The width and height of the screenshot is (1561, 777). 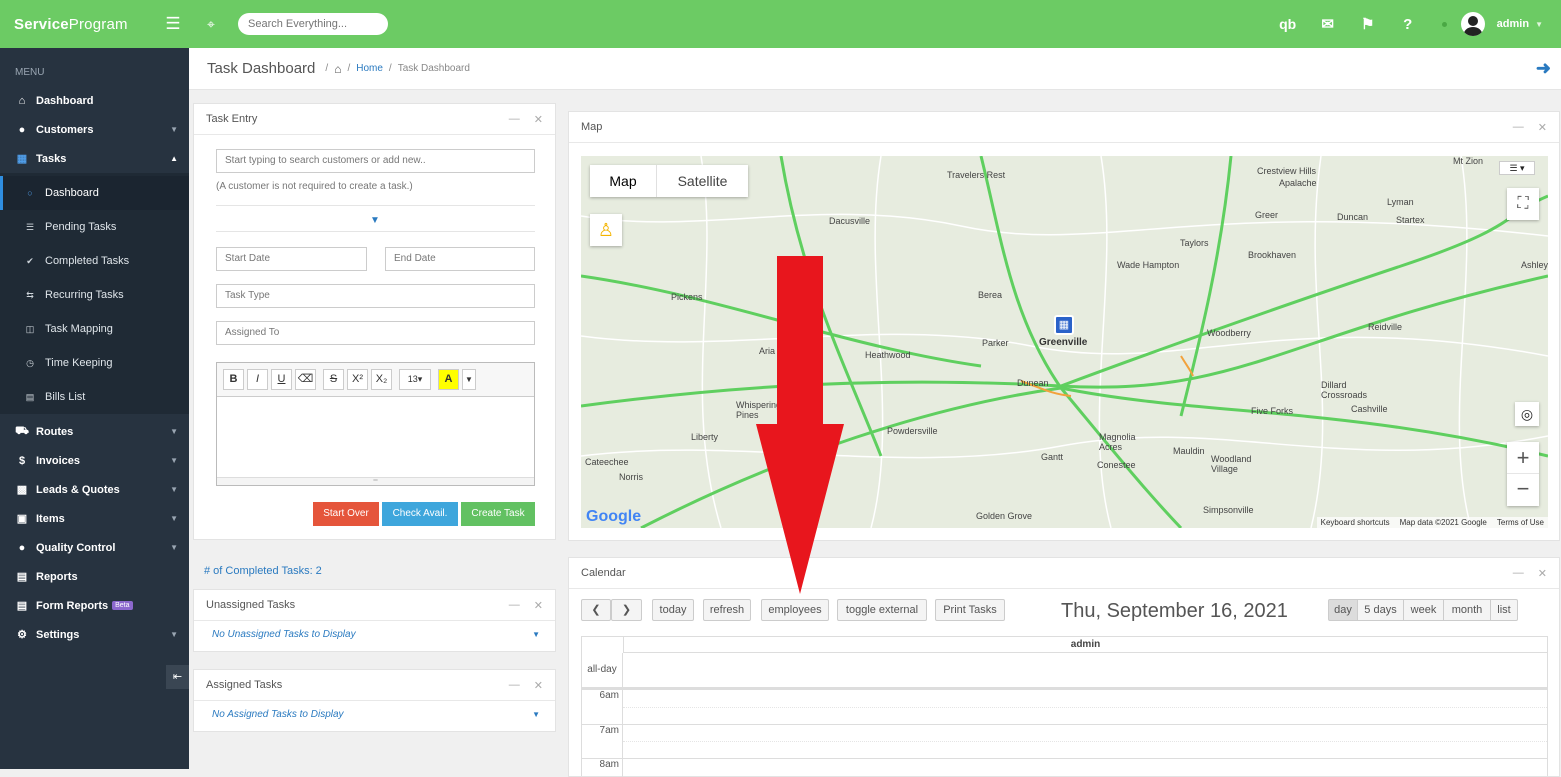 What do you see at coordinates (94, 489) in the screenshot?
I see `sidebar-item-leads-quotes: ▩ Leads & Quotes ▼` at bounding box center [94, 489].